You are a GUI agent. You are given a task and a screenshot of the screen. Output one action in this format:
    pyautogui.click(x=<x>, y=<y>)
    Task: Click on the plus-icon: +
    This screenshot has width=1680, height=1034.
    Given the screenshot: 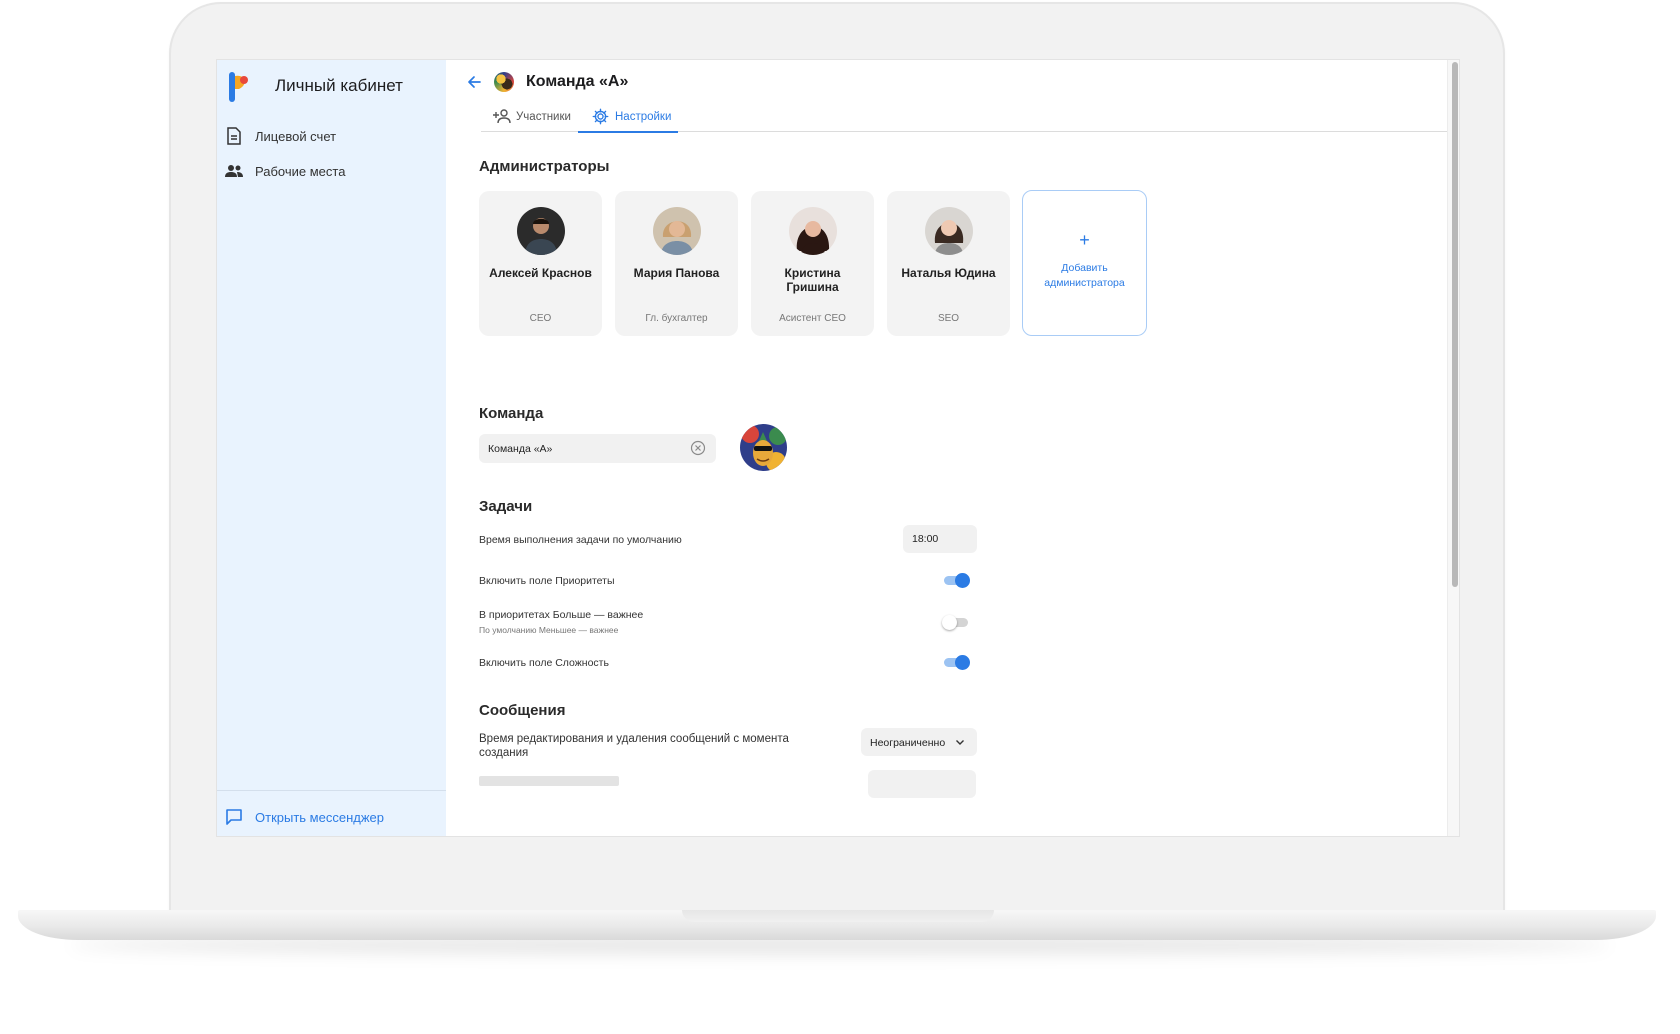 What is the action you would take?
    pyautogui.click(x=1084, y=240)
    